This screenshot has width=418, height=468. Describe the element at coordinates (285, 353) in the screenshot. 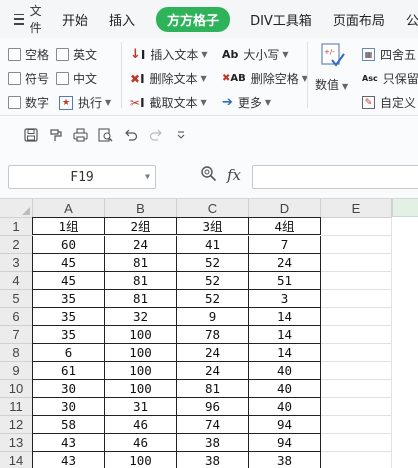

I see `cell-d8: 14` at that location.